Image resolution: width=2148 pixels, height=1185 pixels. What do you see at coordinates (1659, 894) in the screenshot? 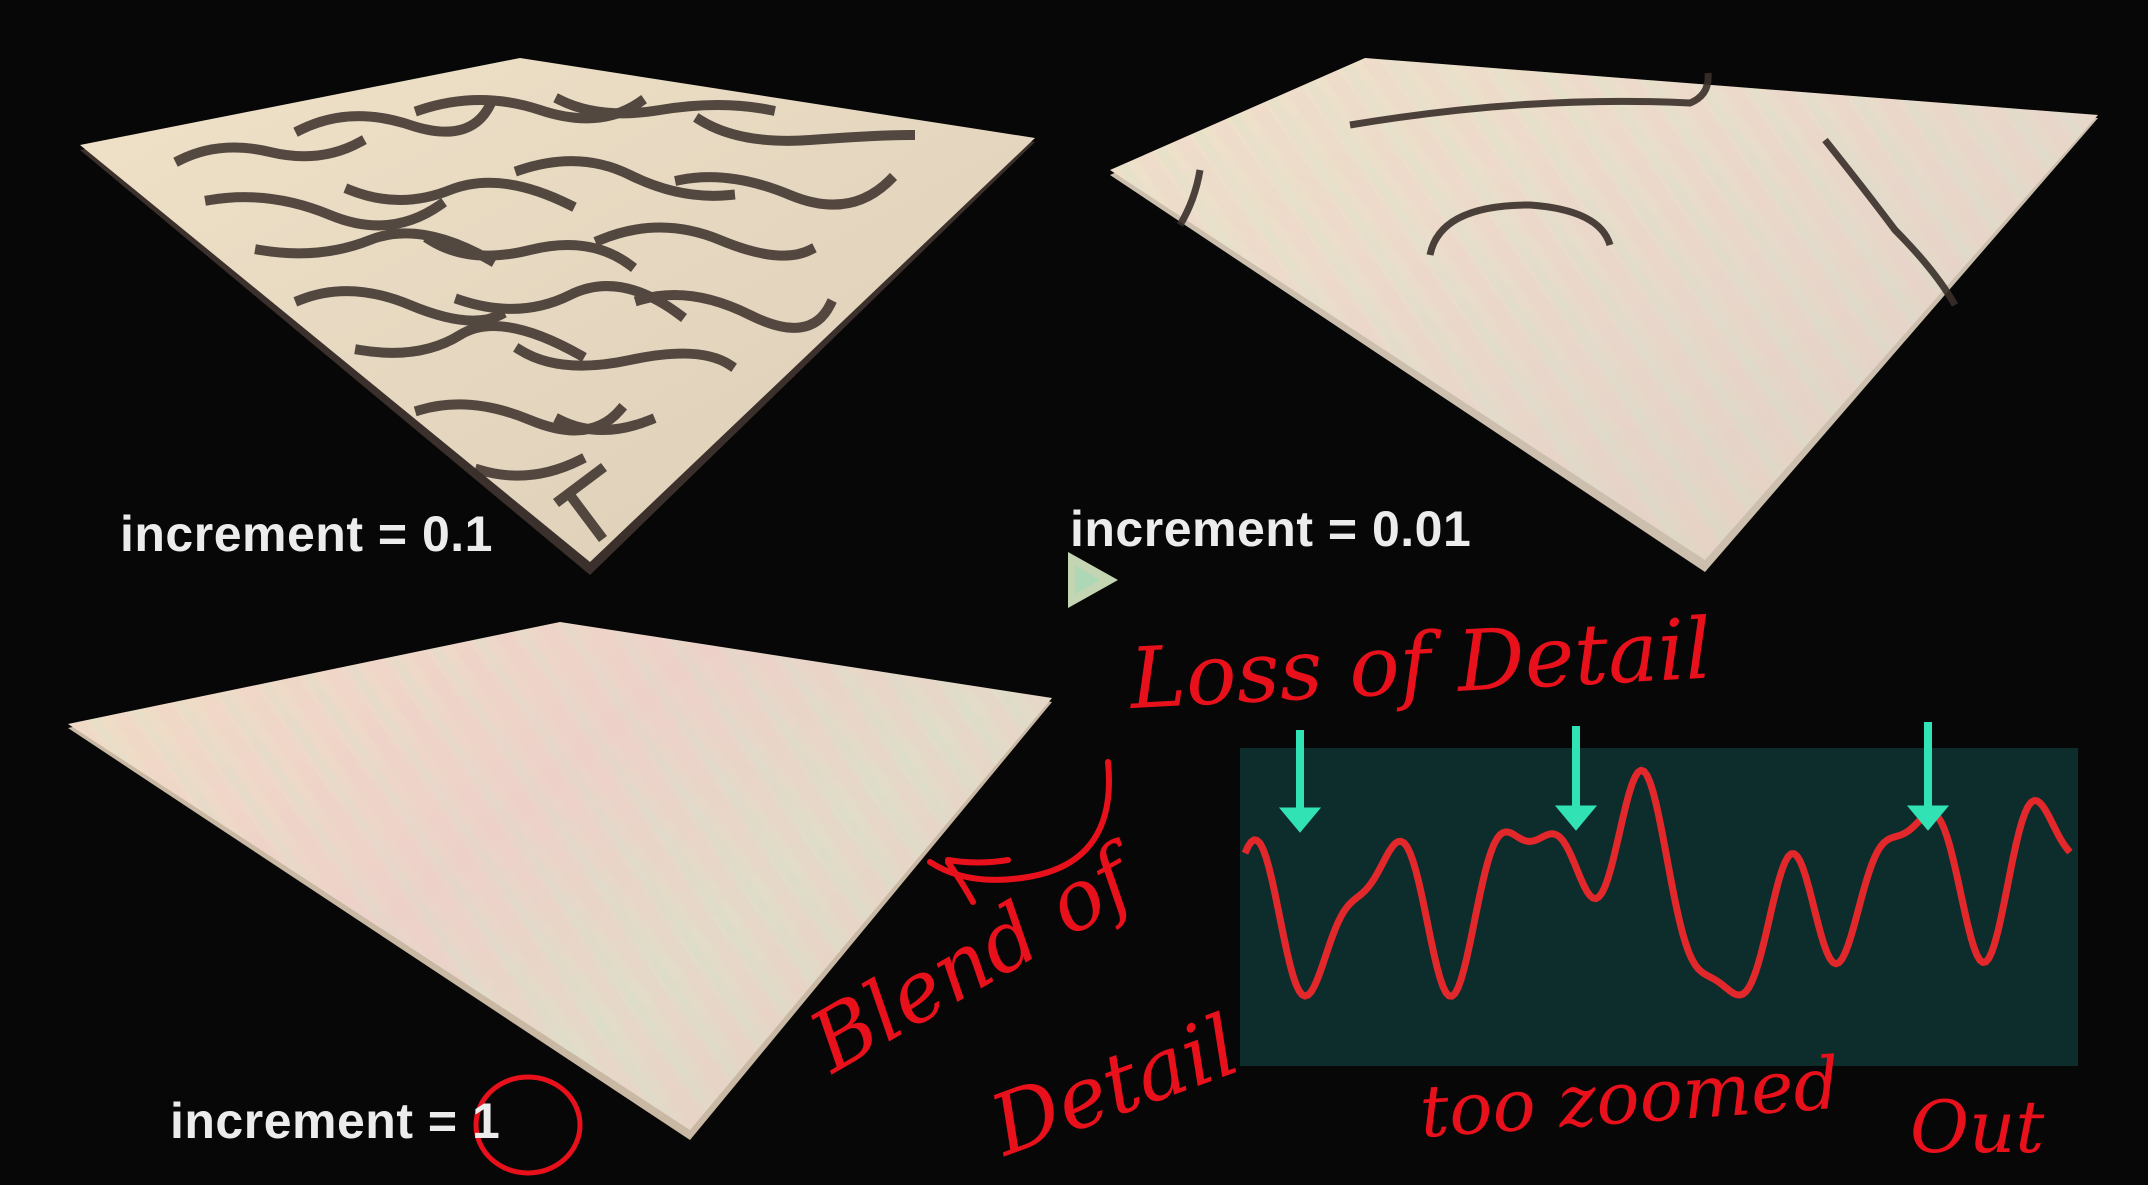
I see `wave-panel` at bounding box center [1659, 894].